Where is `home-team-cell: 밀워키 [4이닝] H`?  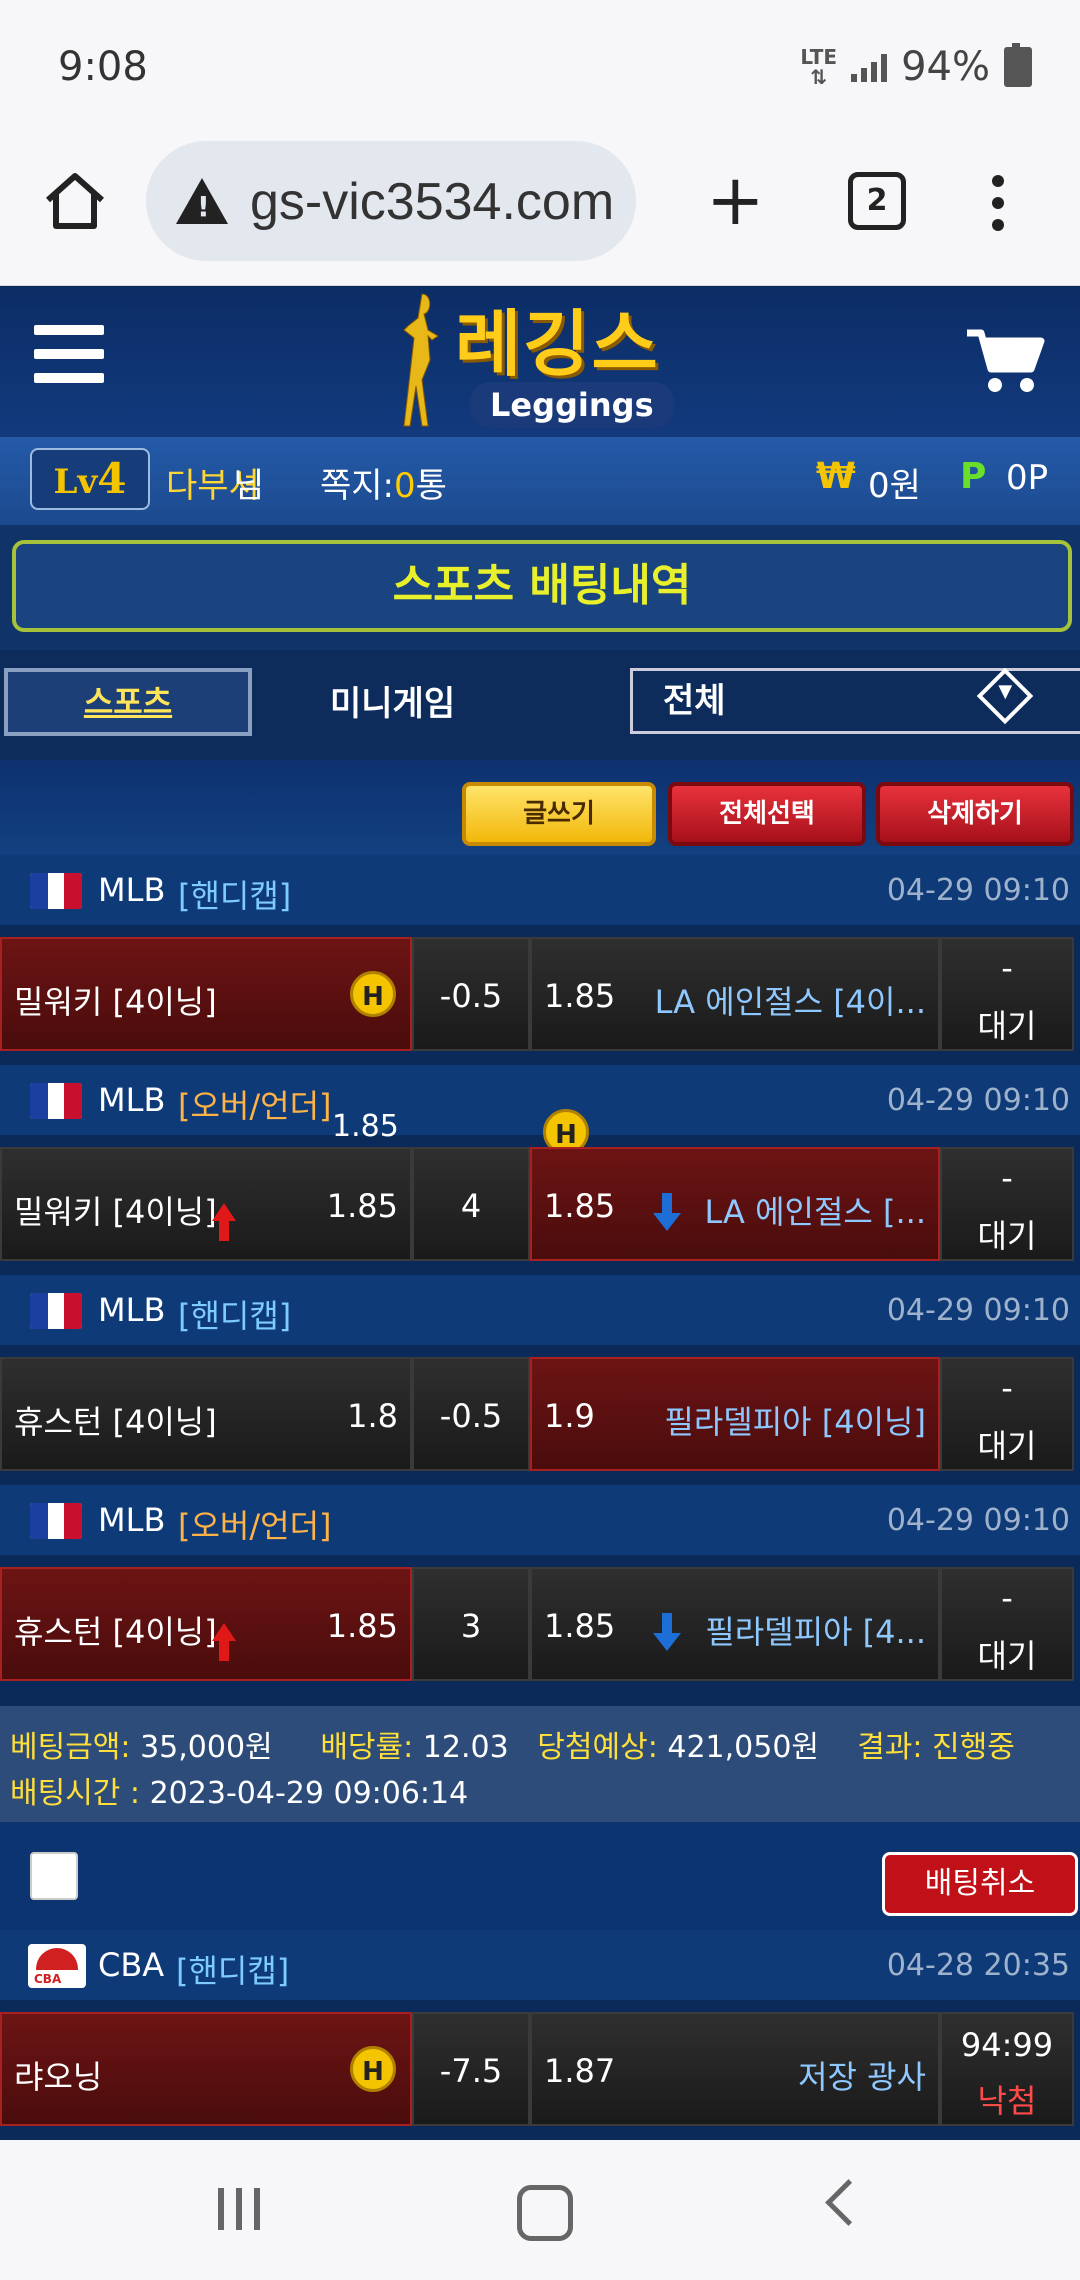
home-team-cell: 밀워키 [4이닝] H is located at coordinates (206, 994).